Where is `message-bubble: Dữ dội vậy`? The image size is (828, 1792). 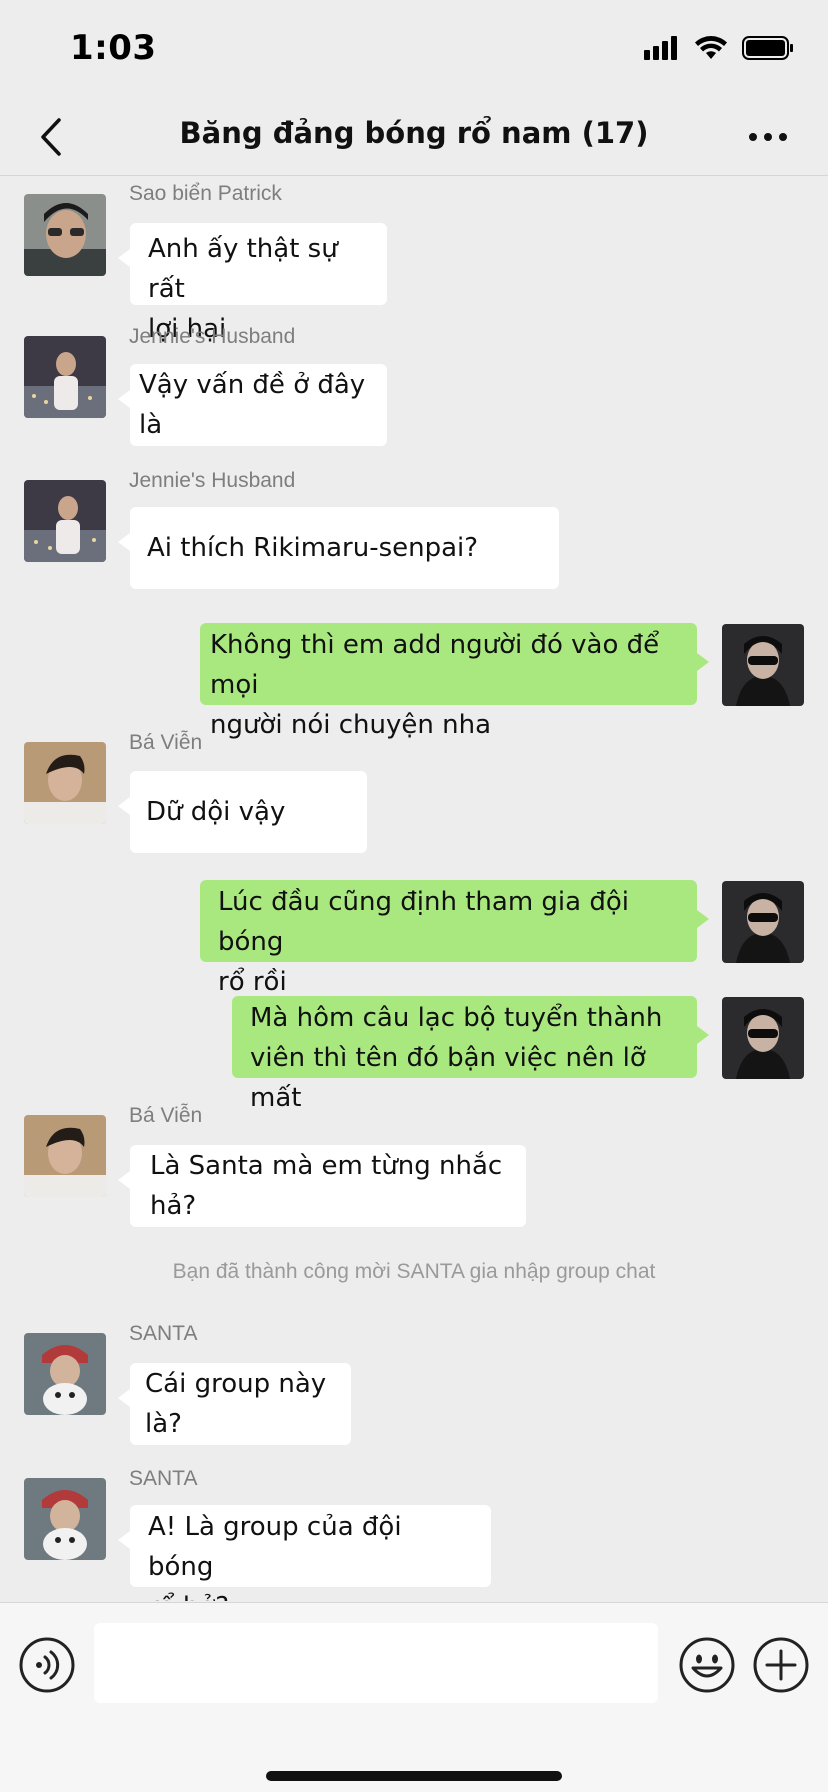
message-bubble: Dữ dội vậy is located at coordinates (242, 812).